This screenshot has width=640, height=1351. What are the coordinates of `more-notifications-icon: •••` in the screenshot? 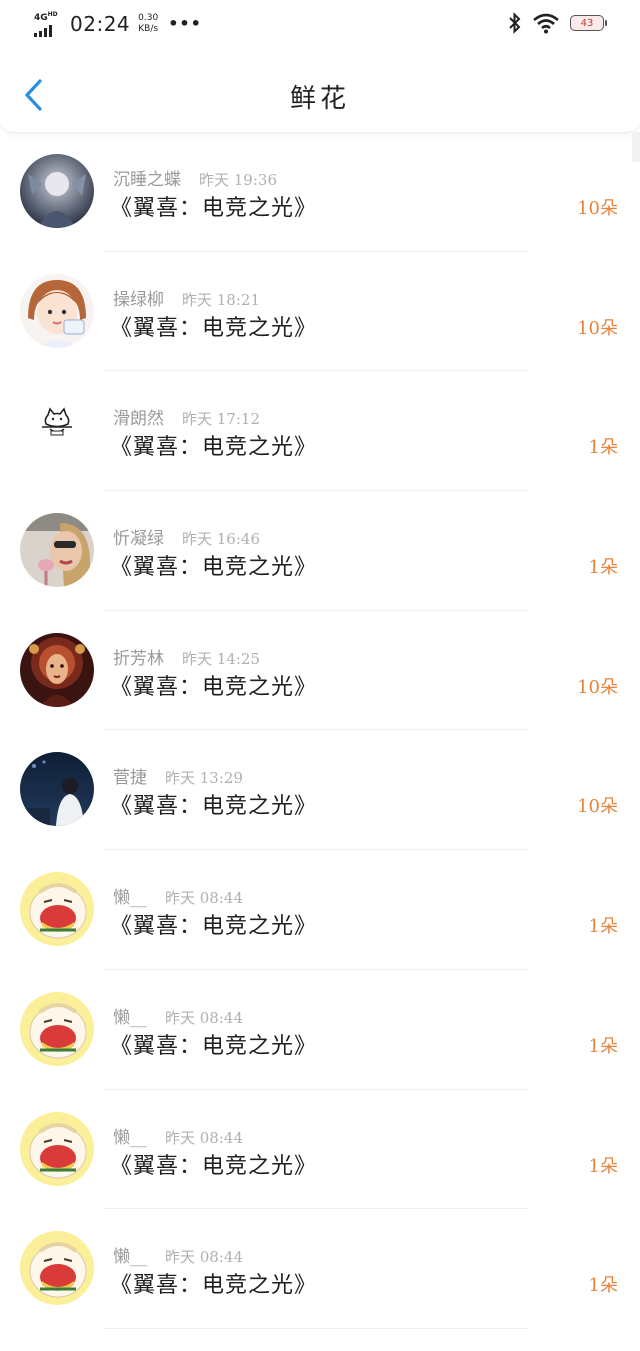 It's located at (185, 23).